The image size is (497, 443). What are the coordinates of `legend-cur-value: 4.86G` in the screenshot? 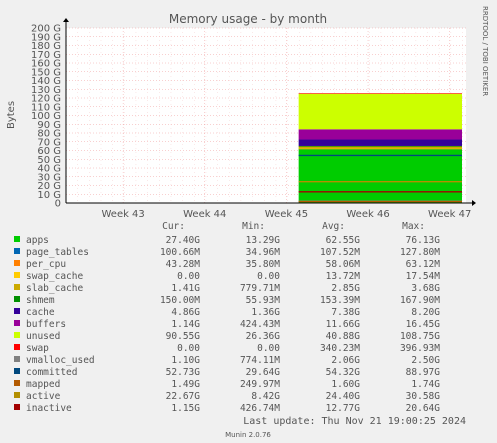 It's located at (185, 312).